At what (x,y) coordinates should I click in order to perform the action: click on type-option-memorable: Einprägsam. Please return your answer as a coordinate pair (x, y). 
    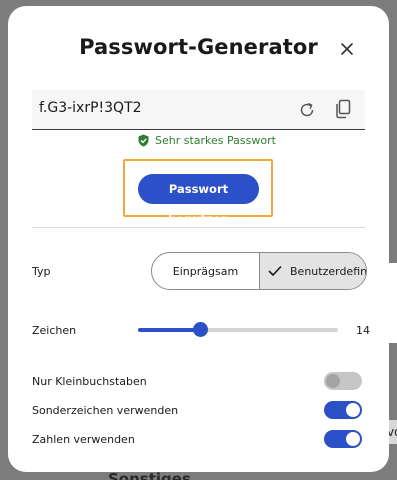
    Looking at the image, I should click on (205, 271).